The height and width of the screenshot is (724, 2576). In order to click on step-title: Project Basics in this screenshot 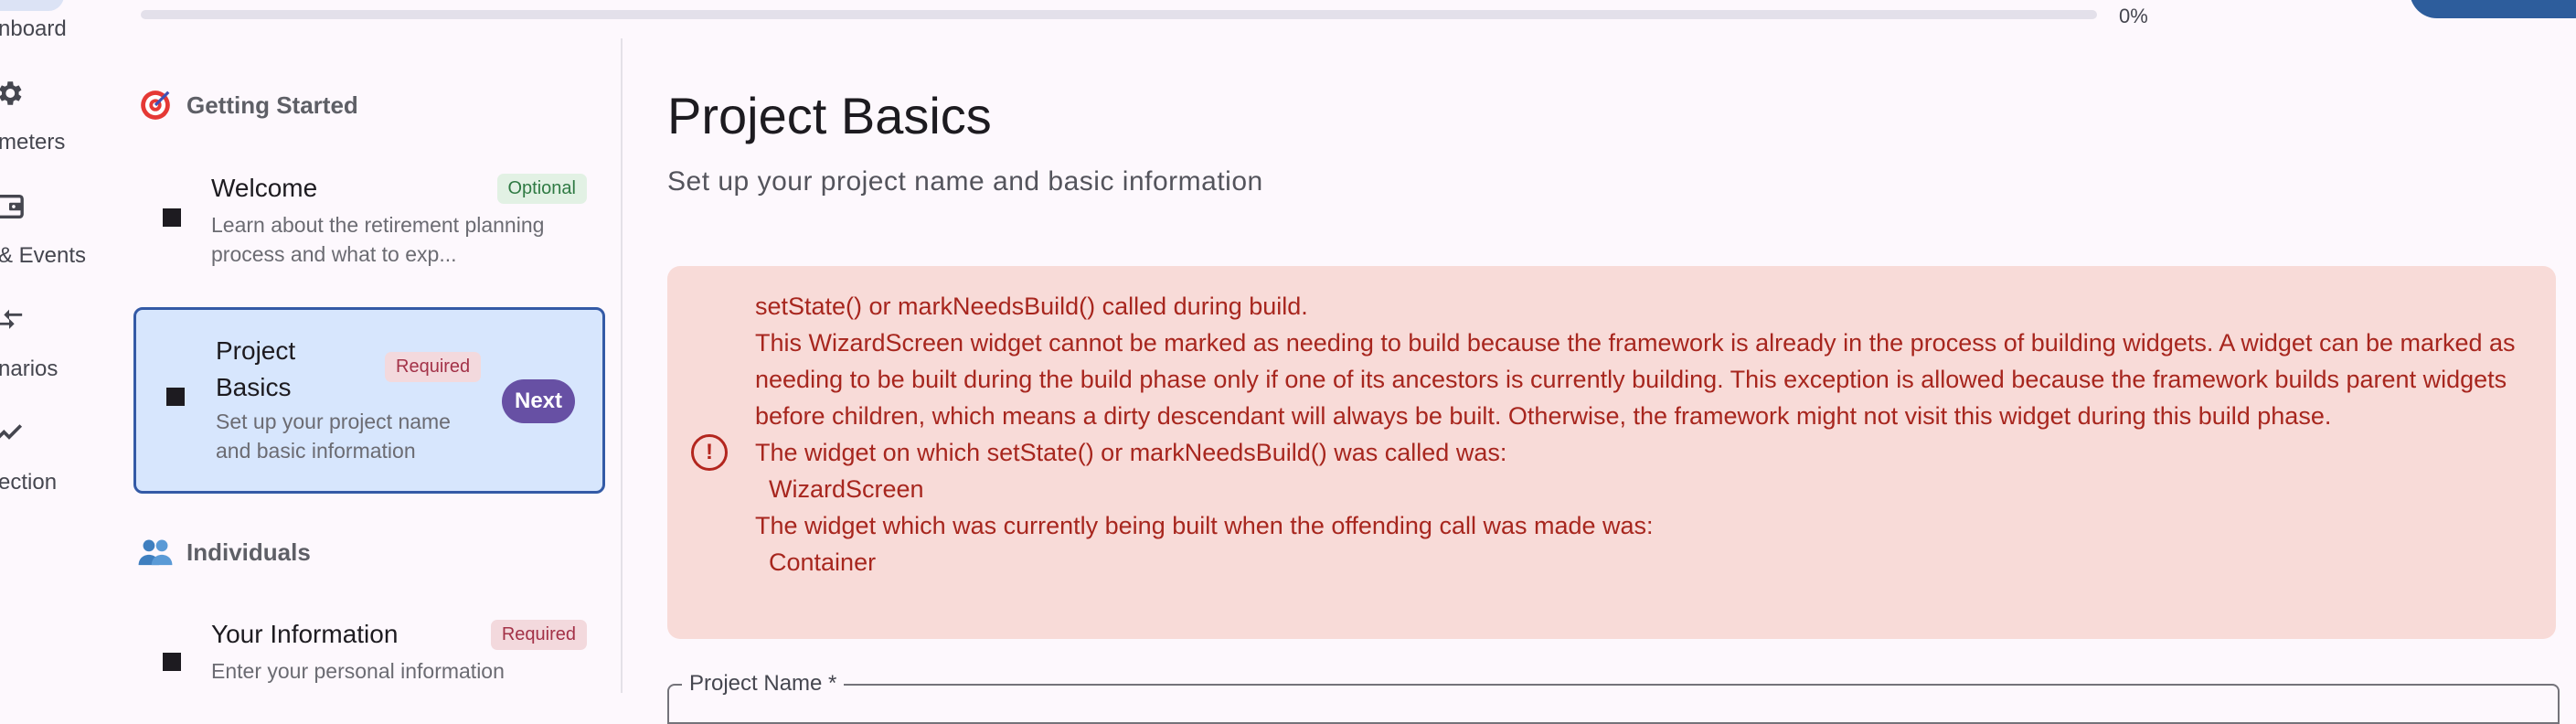, I will do `click(256, 369)`.